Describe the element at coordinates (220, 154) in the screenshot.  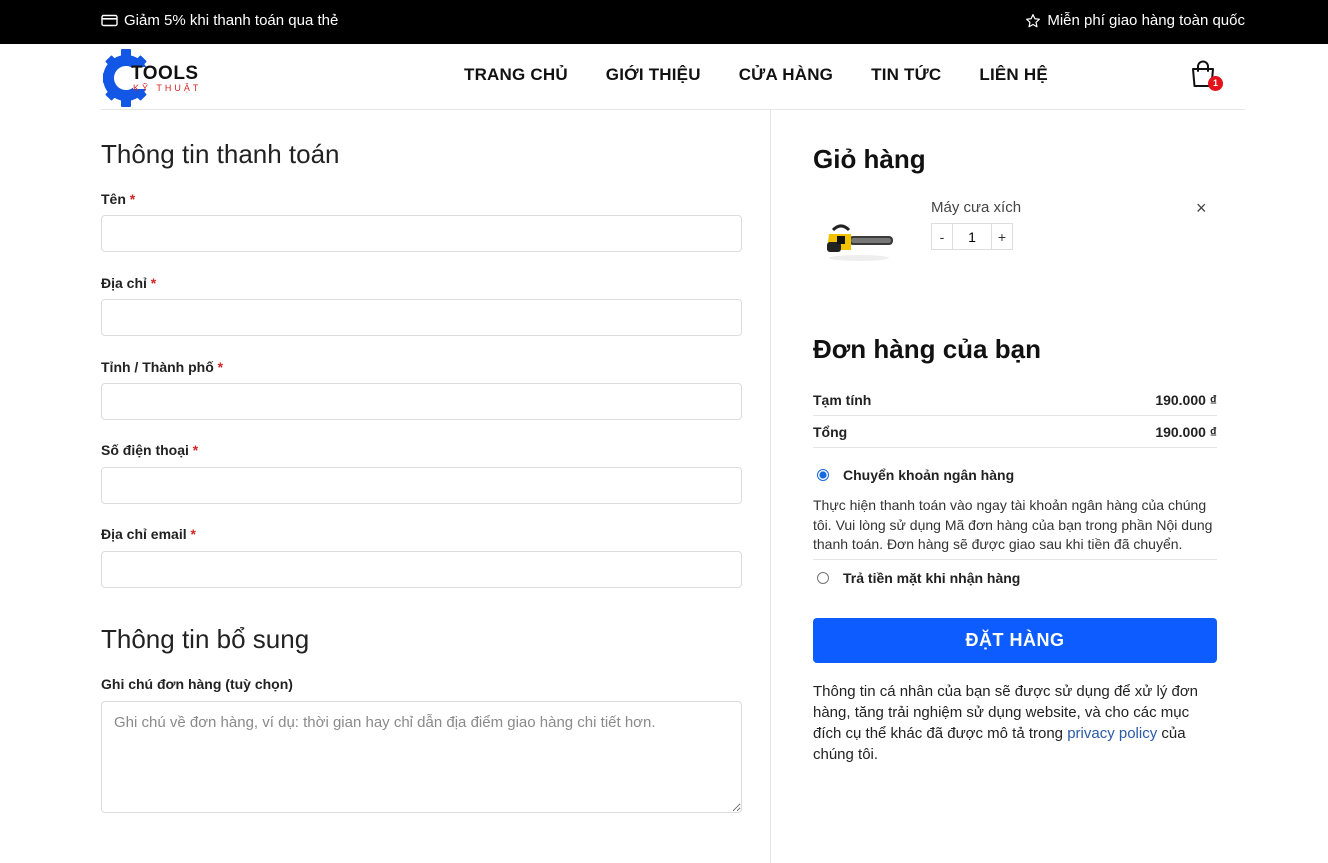
I see `billing-title: Thông tin thanh toán` at that location.